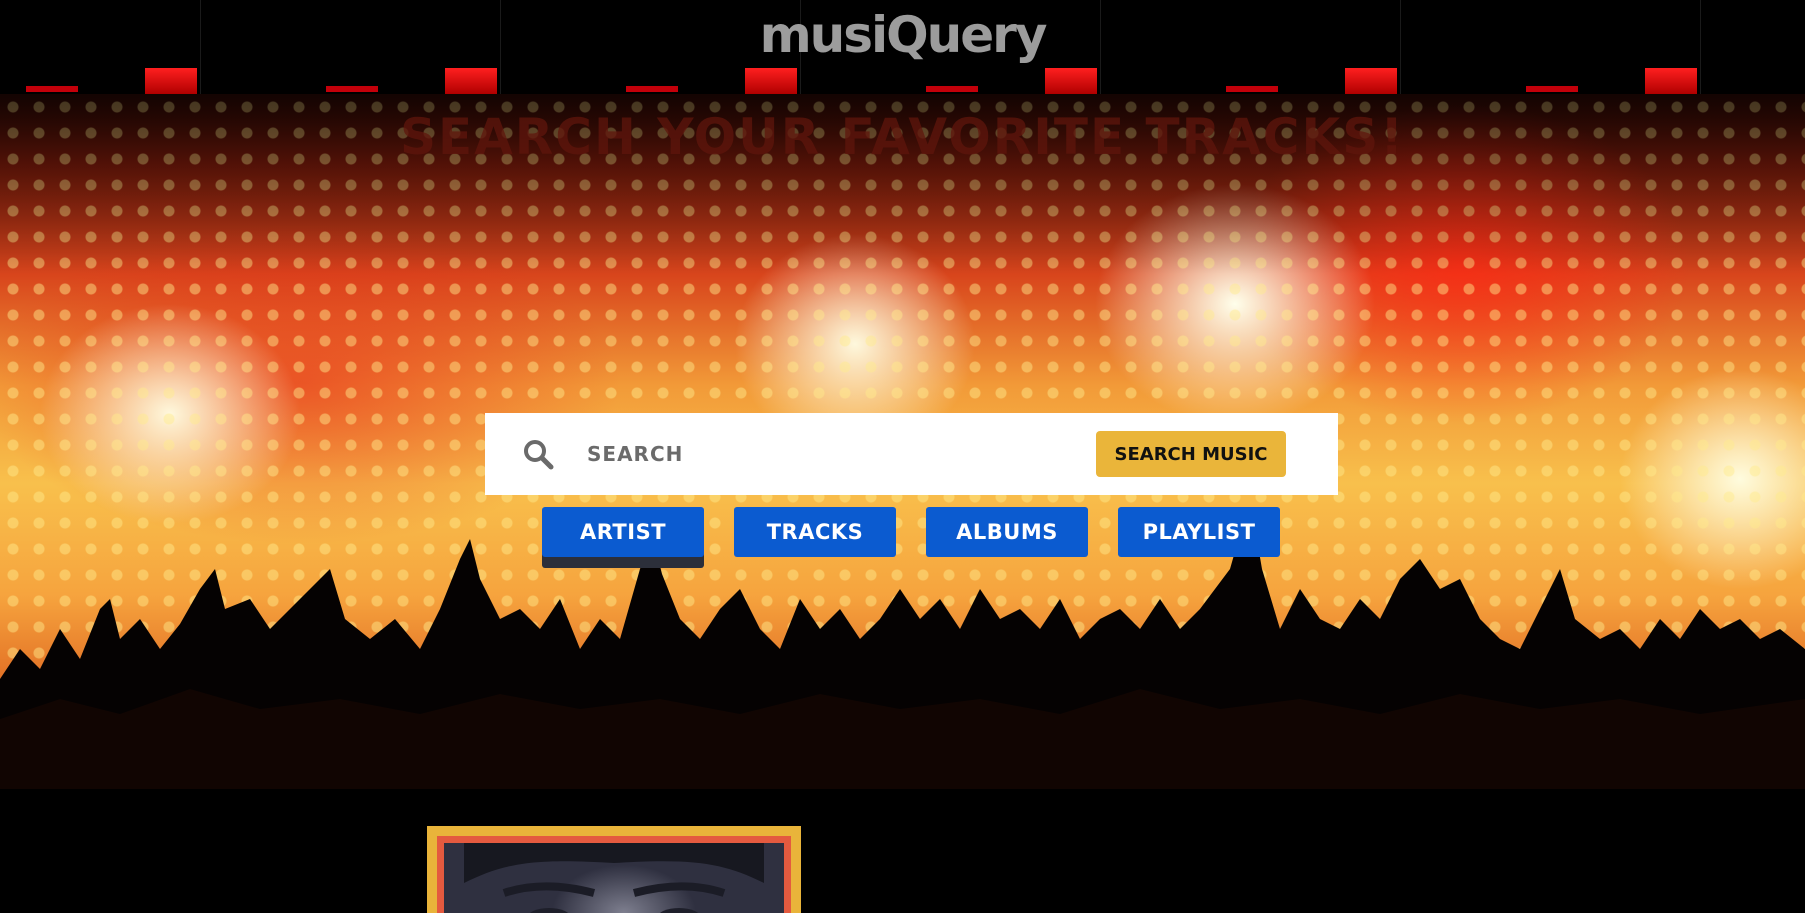 This screenshot has width=1805, height=913. Describe the element at coordinates (623, 532) in the screenshot. I see `category-artist-button: ARTIST` at that location.